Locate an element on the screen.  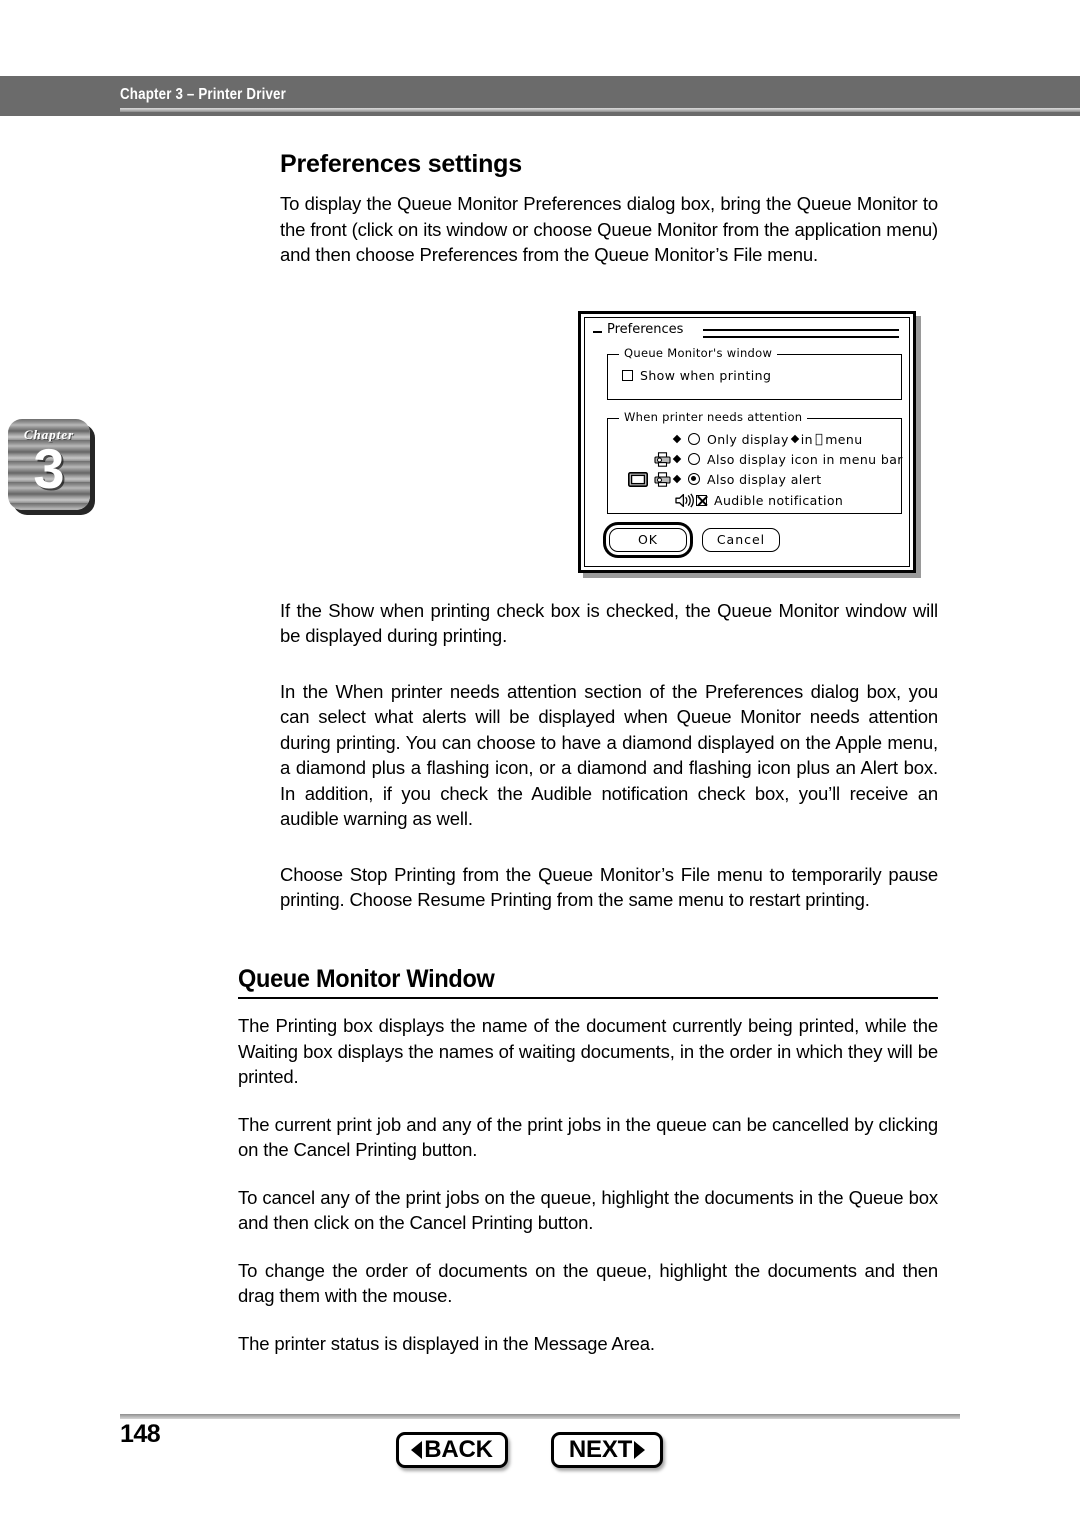
dialog-button-row: OK Cancel is located at coordinates (692, 540).